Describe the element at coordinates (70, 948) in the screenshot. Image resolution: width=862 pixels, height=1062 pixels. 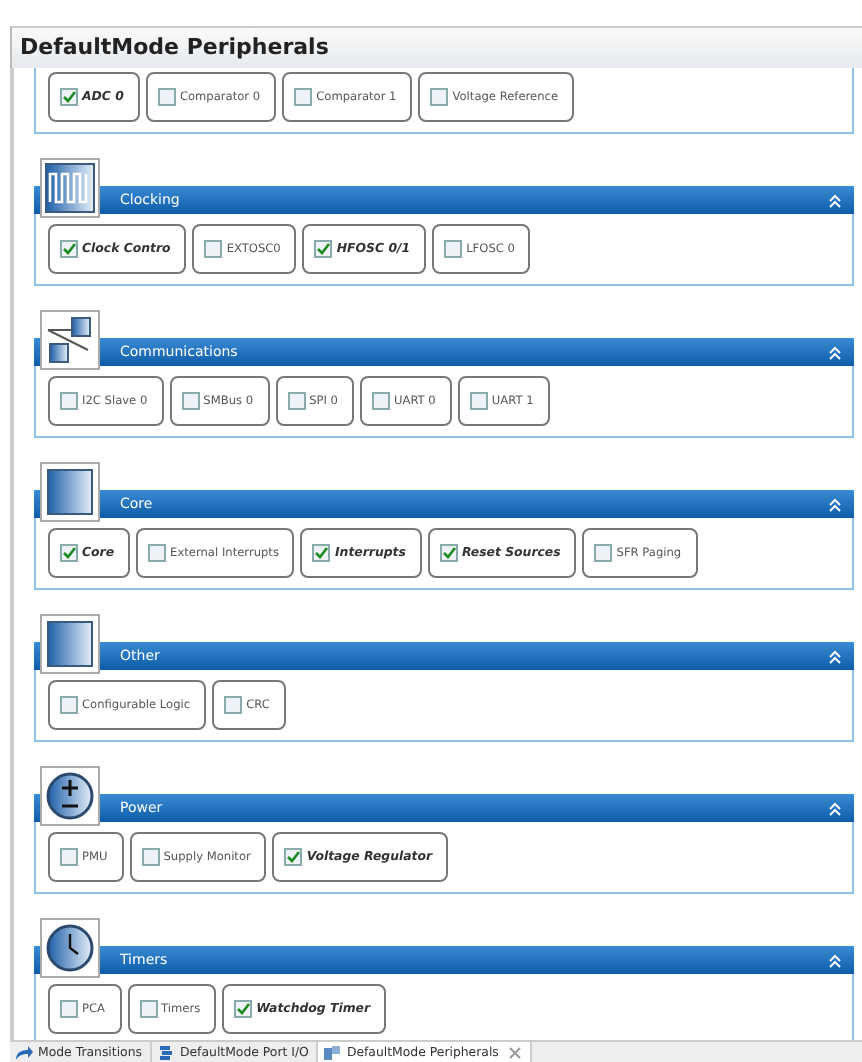
I see `clock-icon` at that location.